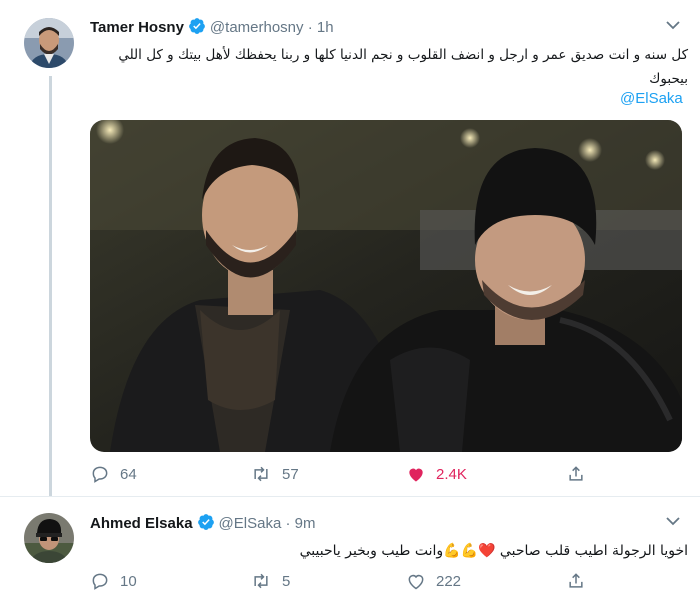  What do you see at coordinates (286, 581) in the screenshot?
I see `retweet-count: 5` at bounding box center [286, 581].